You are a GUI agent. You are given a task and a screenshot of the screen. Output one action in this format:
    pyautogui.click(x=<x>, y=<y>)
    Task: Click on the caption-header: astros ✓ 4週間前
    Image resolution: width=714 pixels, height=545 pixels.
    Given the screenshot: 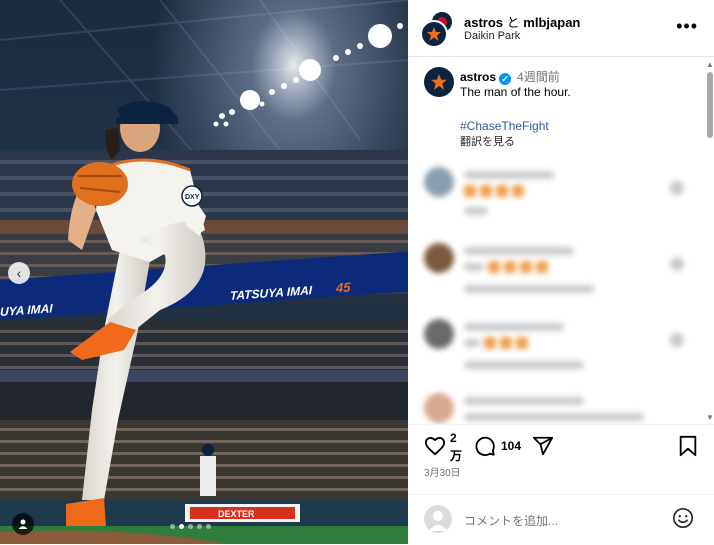 What is the action you would take?
    pyautogui.click(x=510, y=76)
    